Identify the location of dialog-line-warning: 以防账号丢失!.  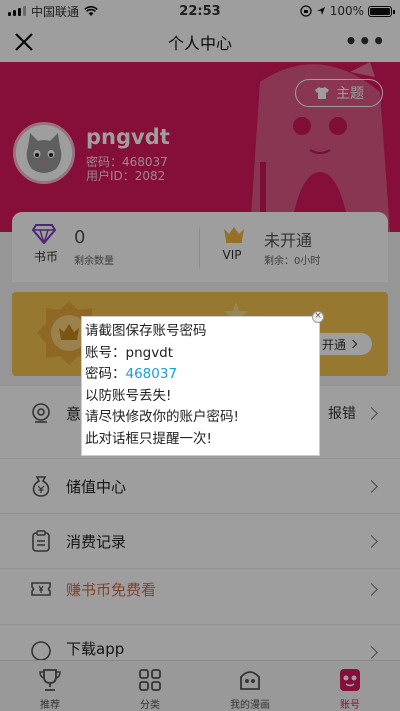
(128, 395).